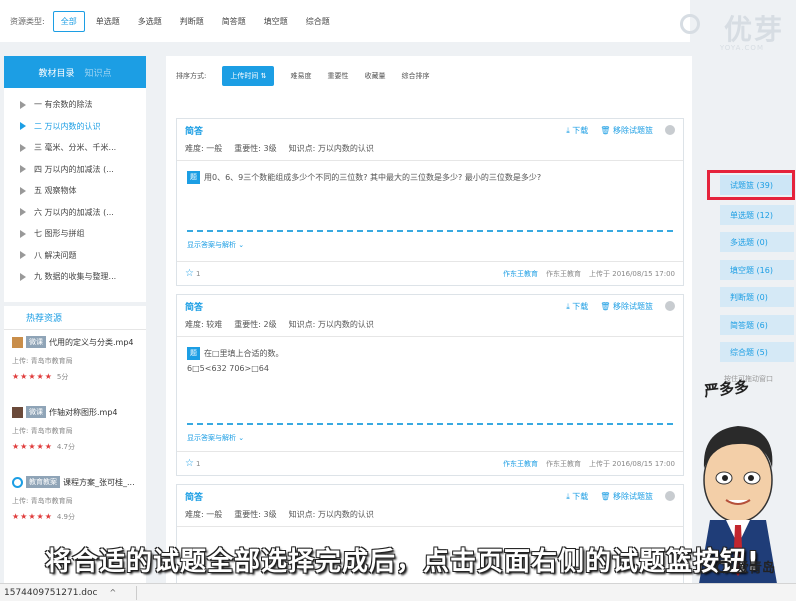 The image size is (796, 601). I want to click on catalog-item: 一 有余数的除法, so click(75, 105).